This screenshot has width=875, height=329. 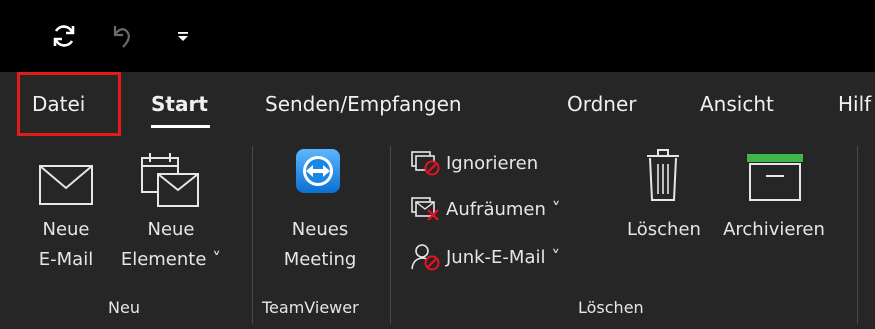 What do you see at coordinates (66, 185) in the screenshot?
I see `envelope-icon` at bounding box center [66, 185].